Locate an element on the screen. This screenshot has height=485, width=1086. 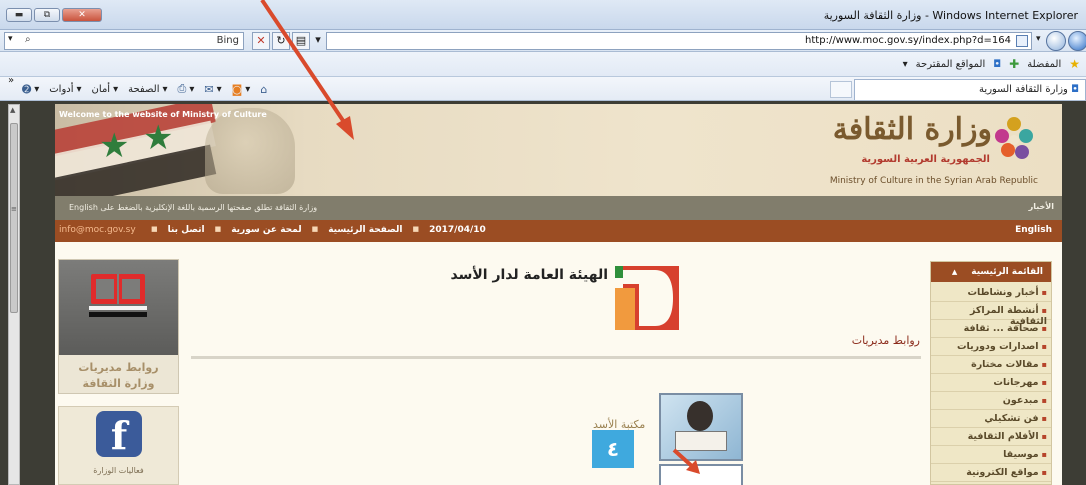
favorites-bar: ★ المفضلة ✚ ◘ المواقع المقترحة ▾ is located at coordinates (543, 64).